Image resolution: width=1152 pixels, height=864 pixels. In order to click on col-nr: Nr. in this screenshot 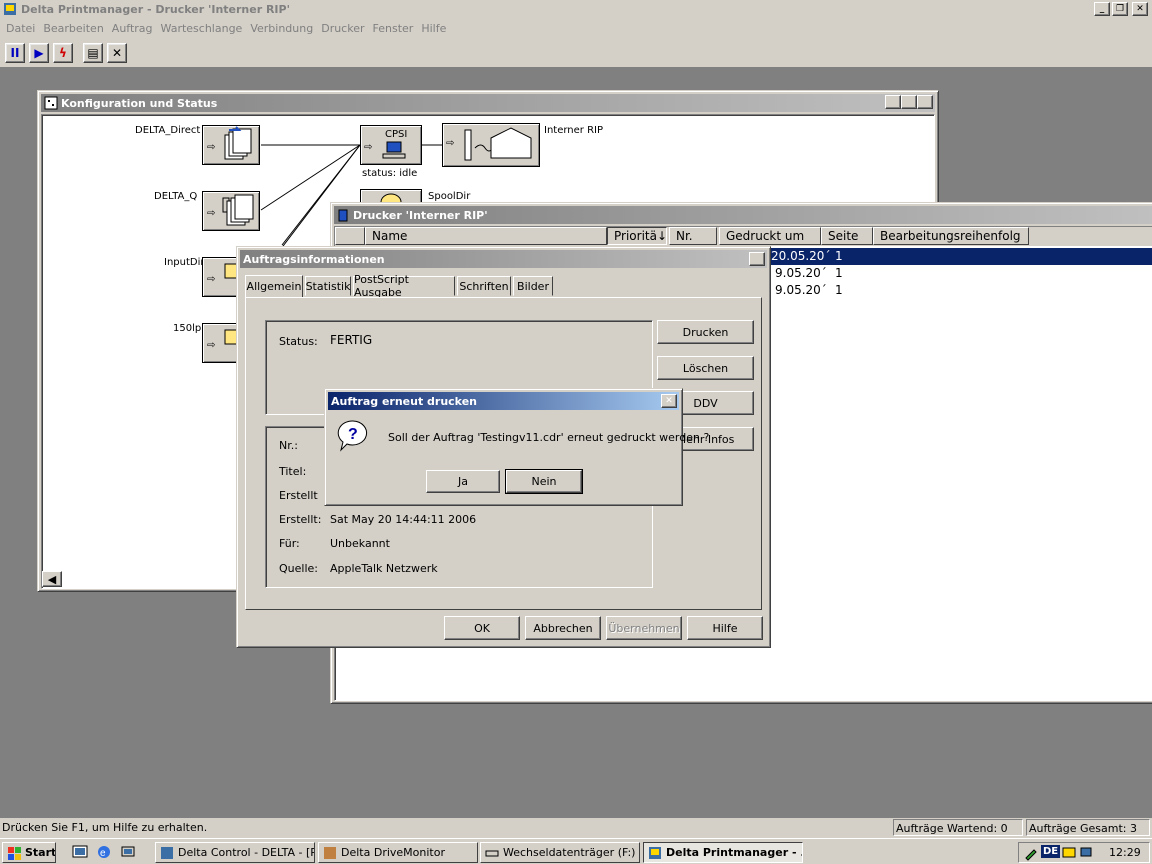, I will do `click(693, 236)`.